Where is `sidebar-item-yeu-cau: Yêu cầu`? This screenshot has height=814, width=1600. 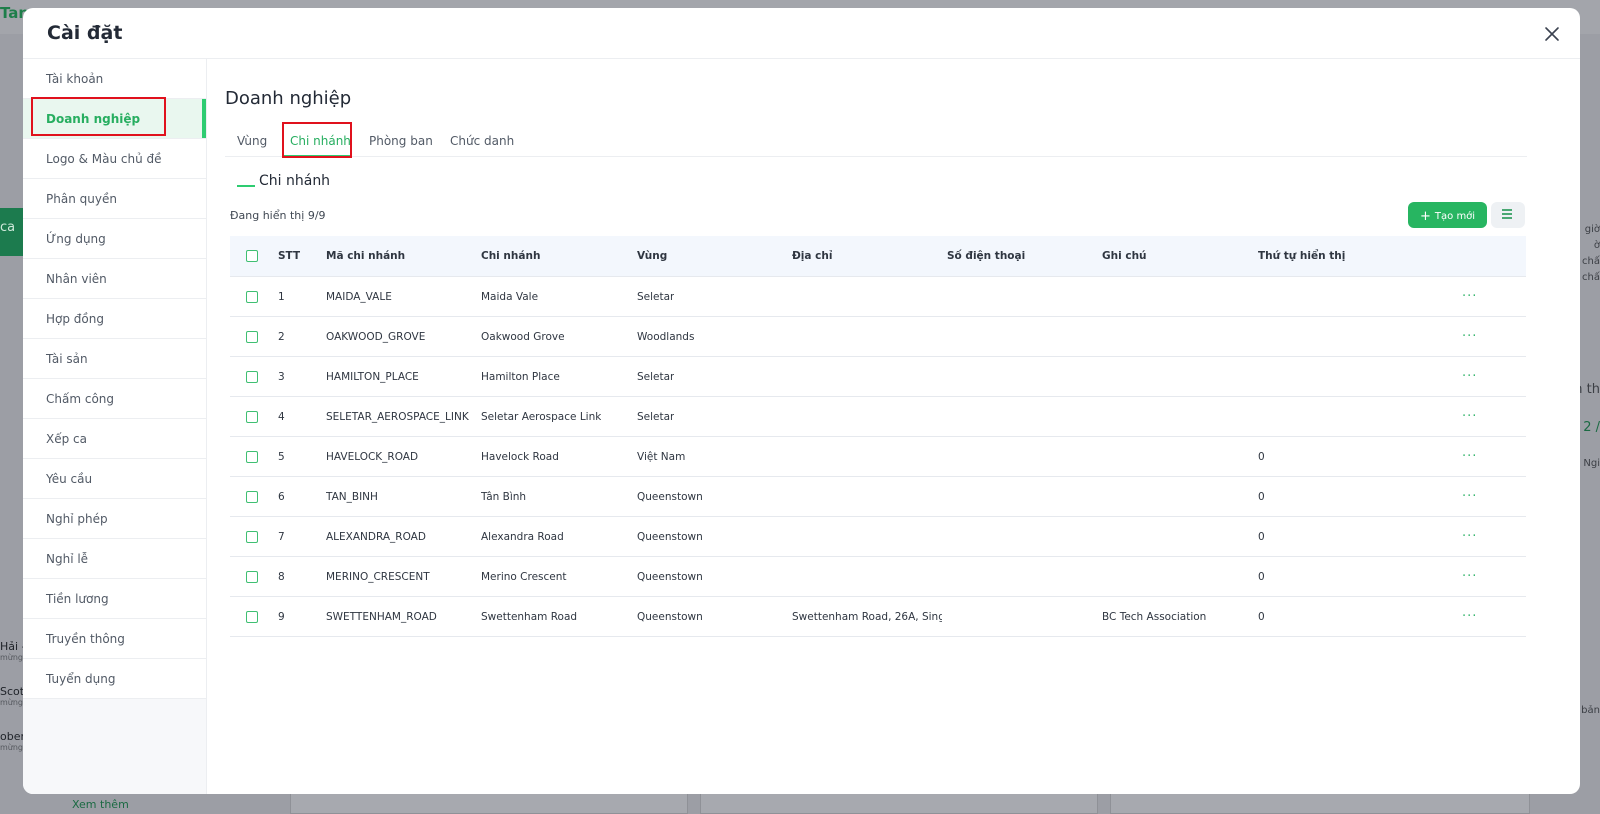
sidebar-item-yeu-cau: Yêu cầu is located at coordinates (114, 479).